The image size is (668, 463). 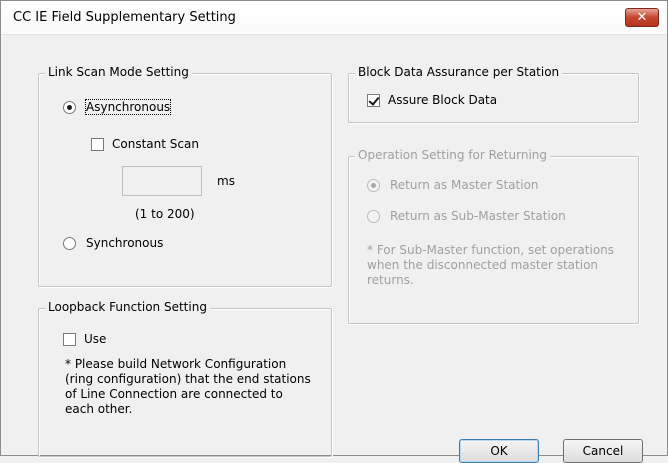 I want to click on constant-scan-checkbox: Constant Scan, so click(x=145, y=144).